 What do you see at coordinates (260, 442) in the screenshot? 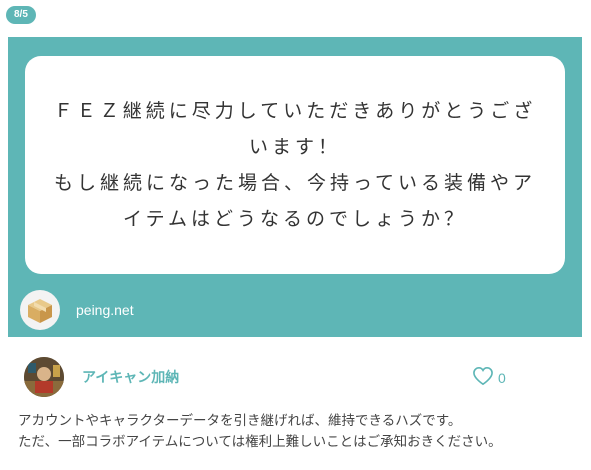
I see `answer-line: ただ、一部コラボアイテムについては権利上難しいことはご承知おきください。` at bounding box center [260, 442].